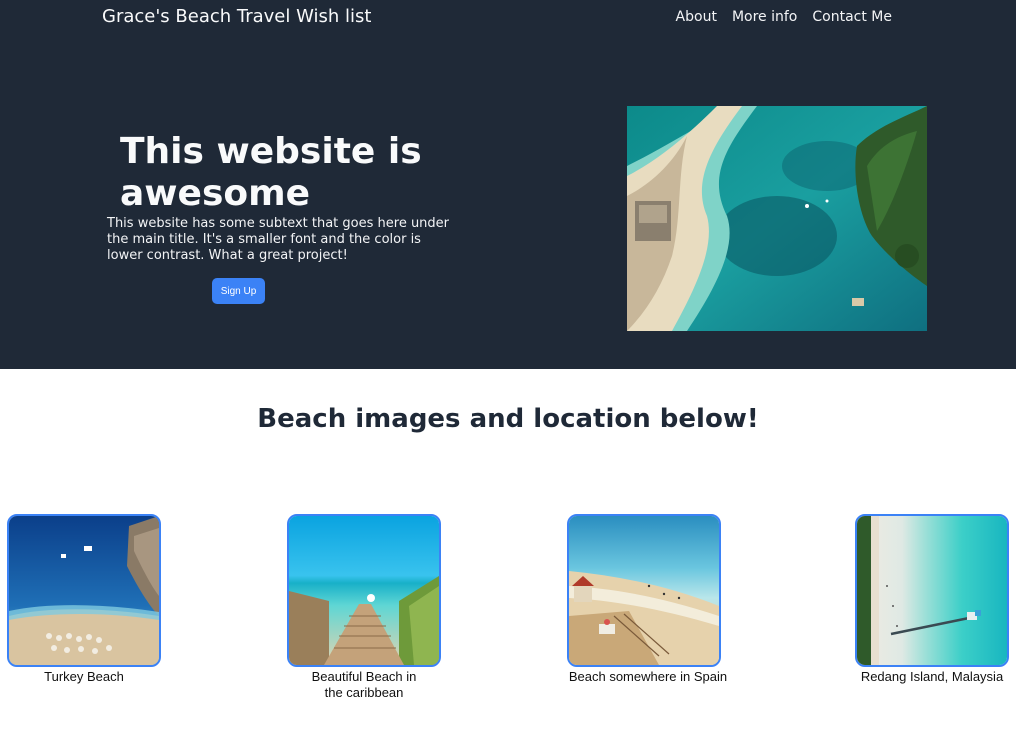 This screenshot has width=1016, height=741. Describe the element at coordinates (648, 676) in the screenshot. I see `card-caption-spain: Beach somewhere in Spain` at that location.